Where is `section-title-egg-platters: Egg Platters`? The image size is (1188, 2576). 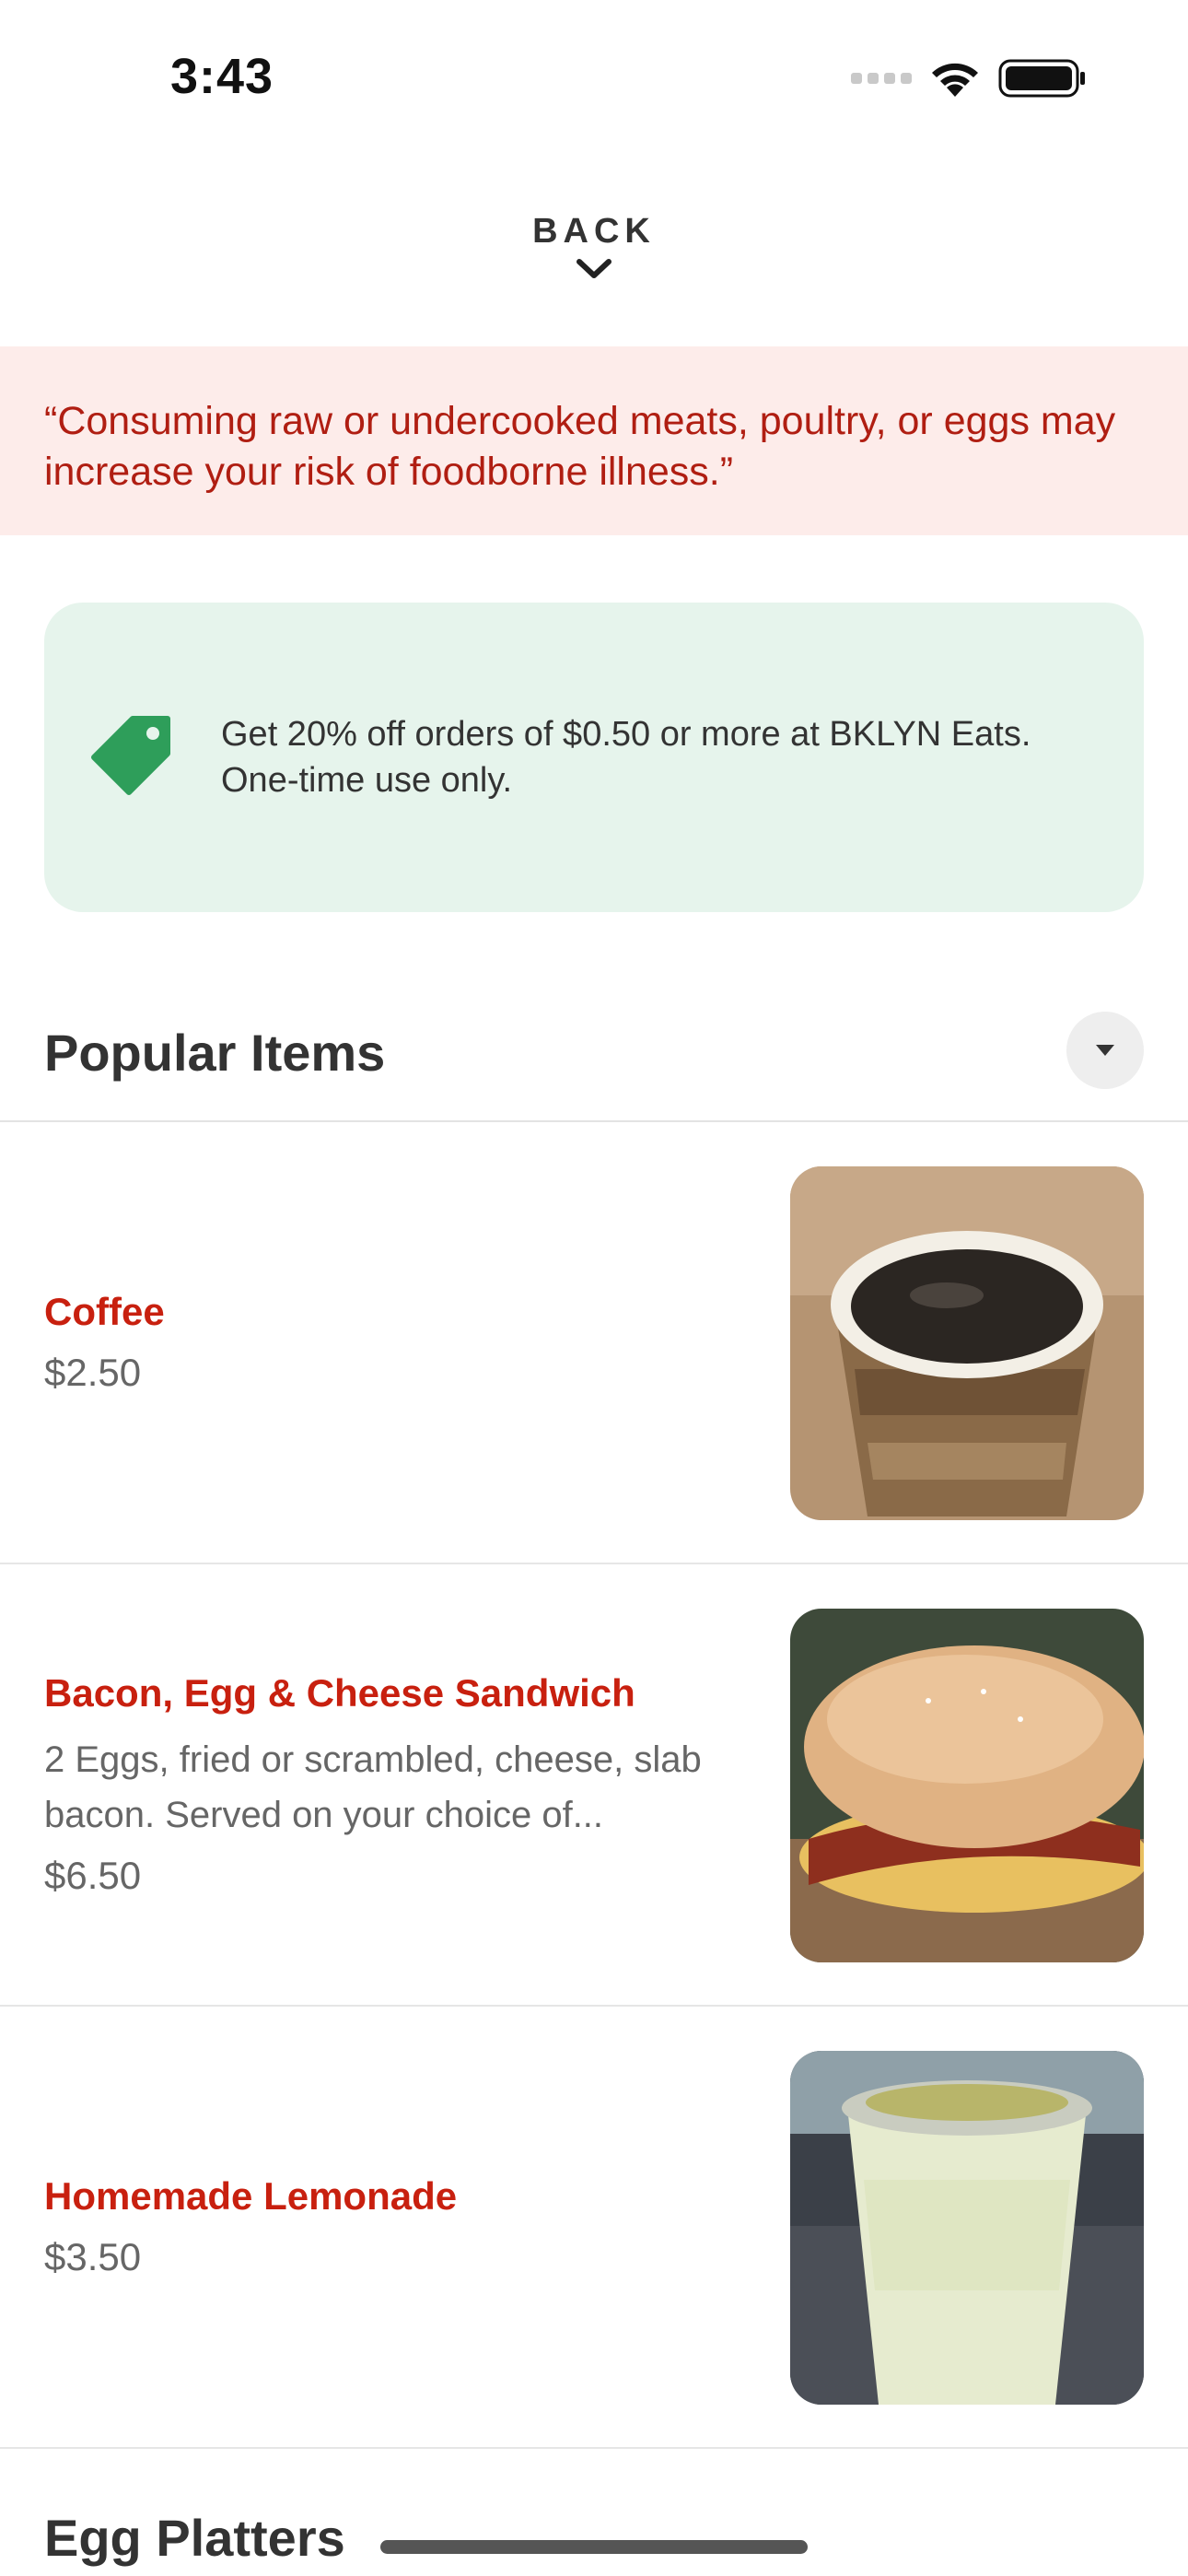
section-title-egg-platters: Egg Platters is located at coordinates (194, 2538).